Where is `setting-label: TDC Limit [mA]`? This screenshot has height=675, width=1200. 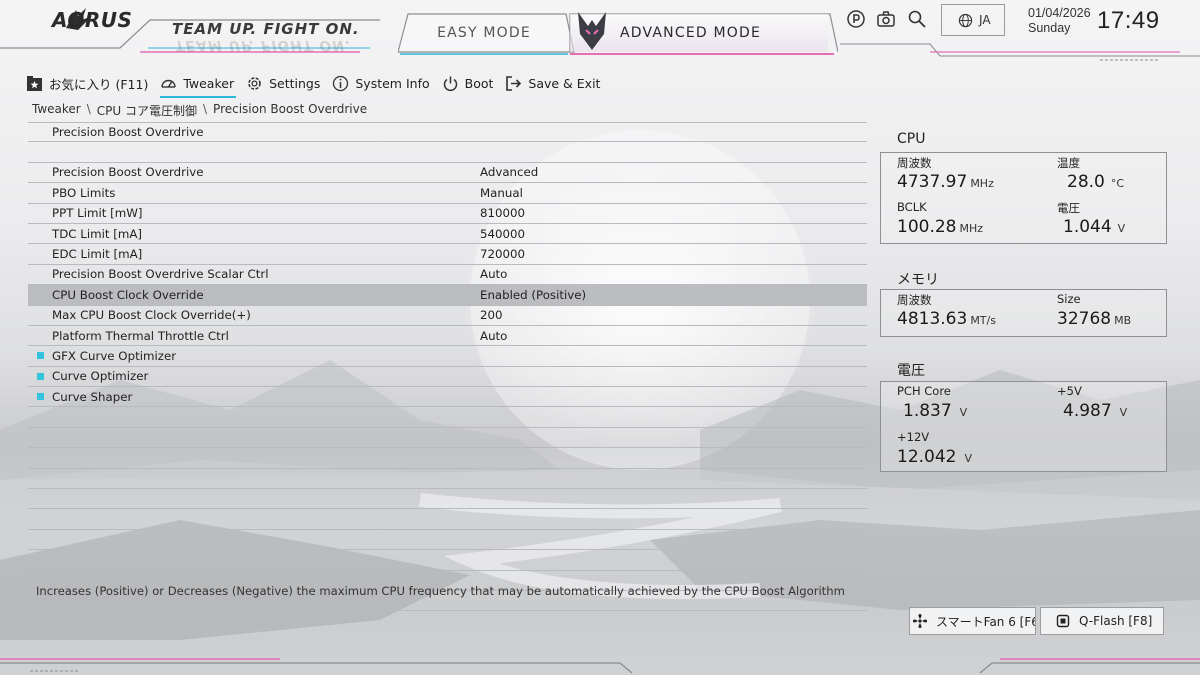
setting-label: TDC Limit [mA] is located at coordinates (97, 233).